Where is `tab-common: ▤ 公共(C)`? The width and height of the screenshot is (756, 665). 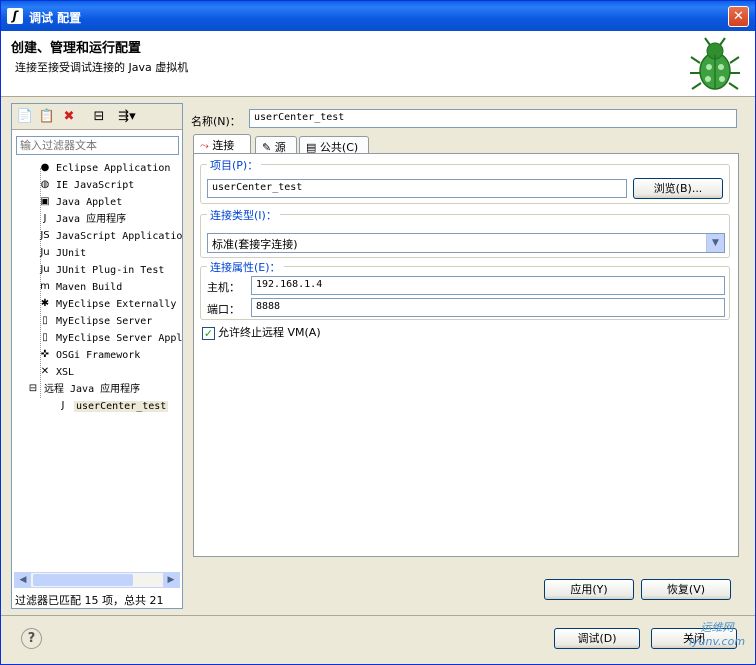
tab-common: ▤ 公共(C) is located at coordinates (334, 145).